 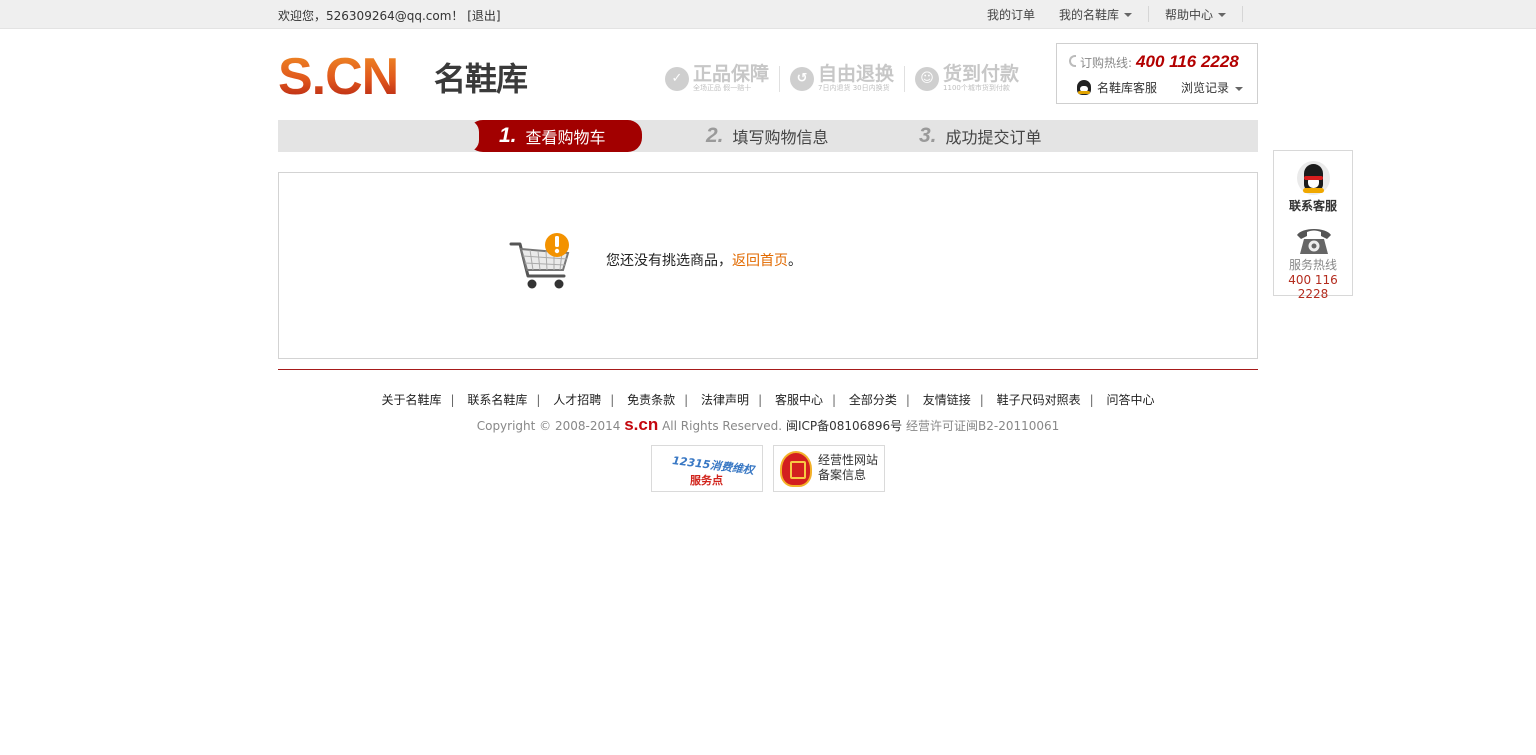 What do you see at coordinates (1313, 178) in the screenshot?
I see `qq-penguin-icon` at bounding box center [1313, 178].